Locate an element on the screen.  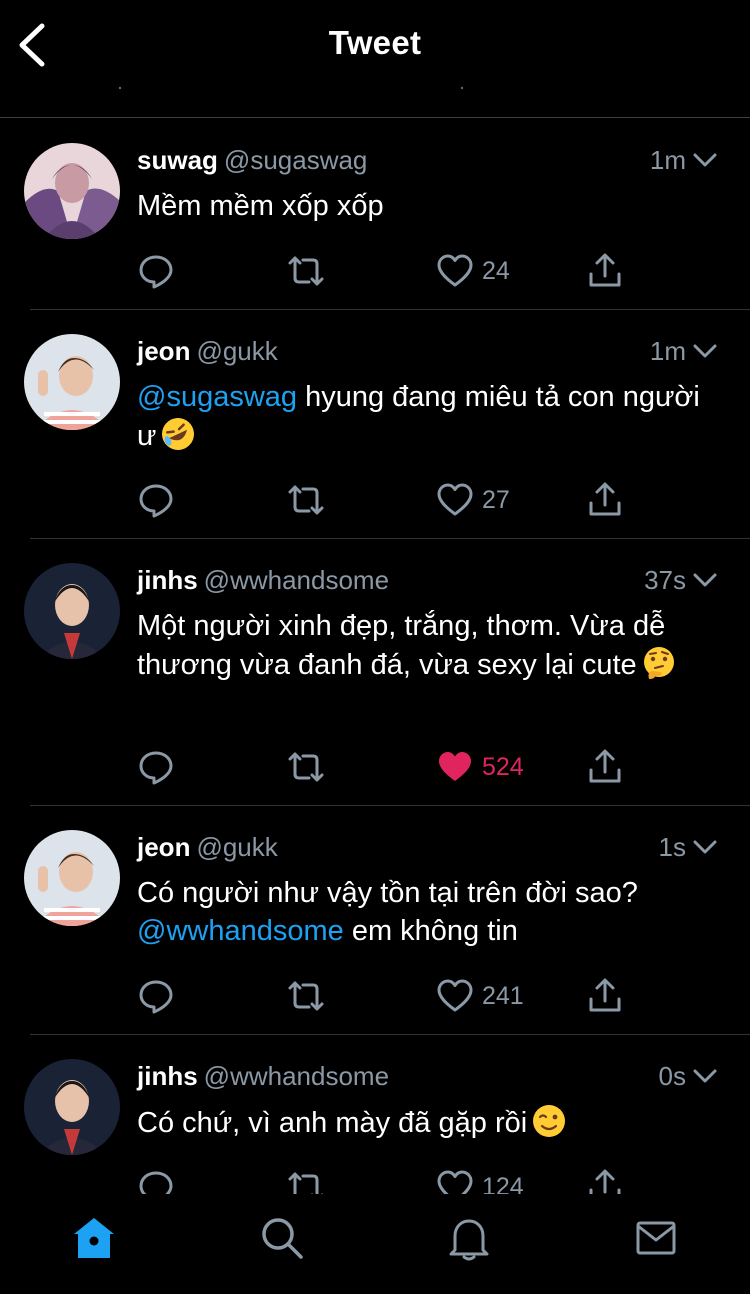
mention-link: @wwhandsome is located at coordinates (240, 931).